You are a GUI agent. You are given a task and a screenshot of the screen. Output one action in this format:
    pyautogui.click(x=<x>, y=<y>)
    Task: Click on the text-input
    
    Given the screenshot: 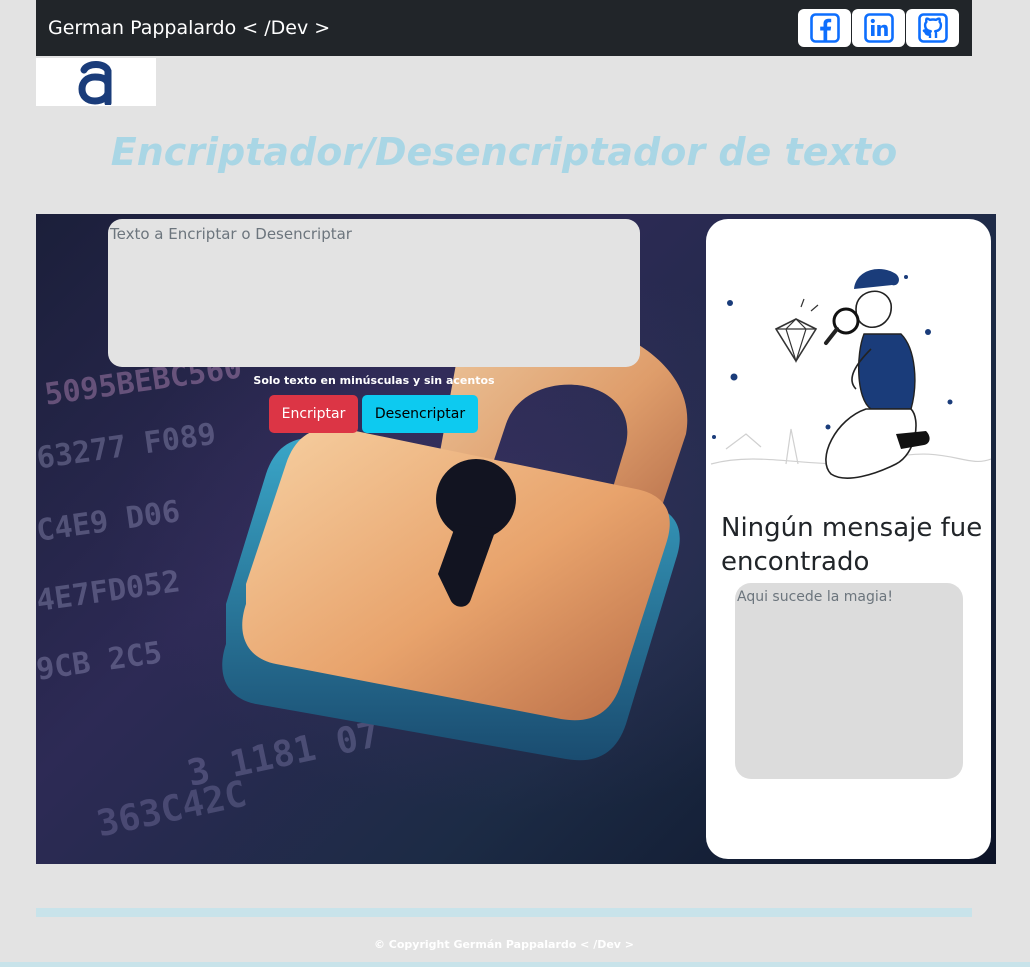 What is the action you would take?
    pyautogui.click(x=374, y=293)
    